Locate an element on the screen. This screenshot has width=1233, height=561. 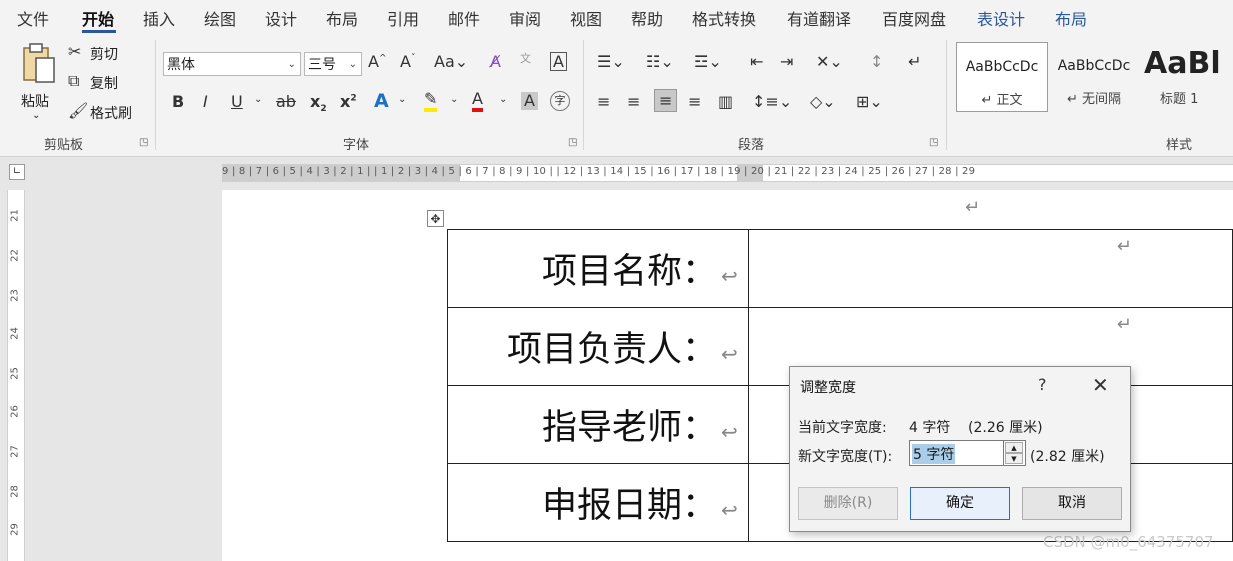
font-size-select: 三号 ⌄ is located at coordinates (333, 64).